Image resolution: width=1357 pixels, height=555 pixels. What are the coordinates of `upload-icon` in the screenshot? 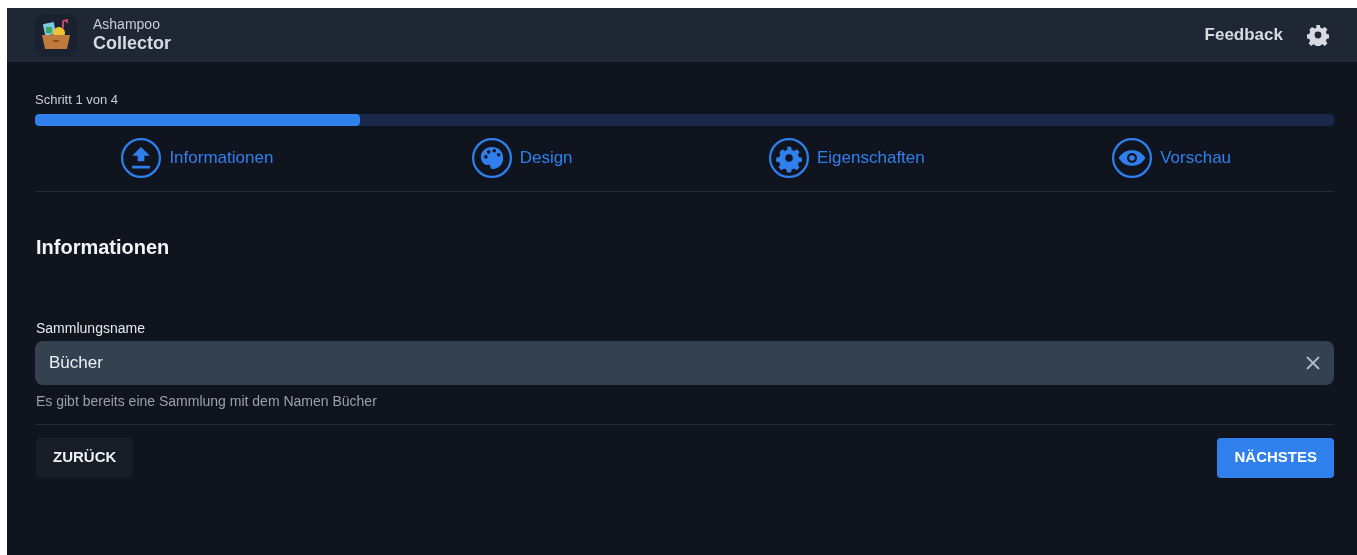 It's located at (141, 158).